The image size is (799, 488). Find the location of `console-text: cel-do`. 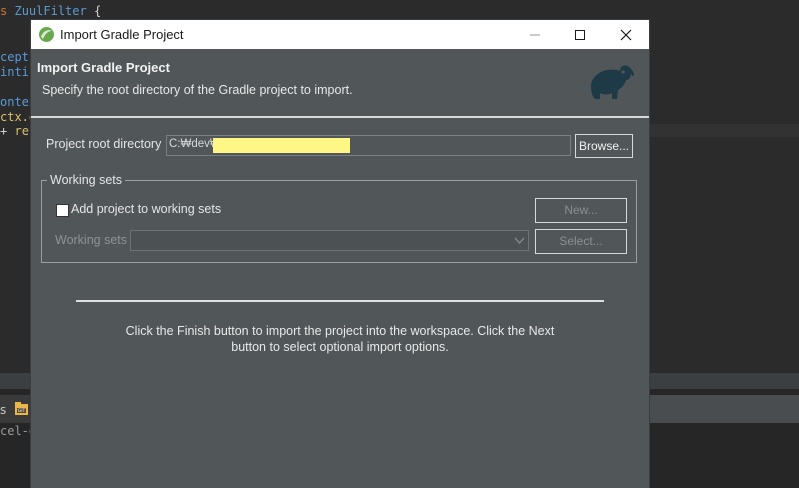

console-text: cel-do is located at coordinates (16, 431).